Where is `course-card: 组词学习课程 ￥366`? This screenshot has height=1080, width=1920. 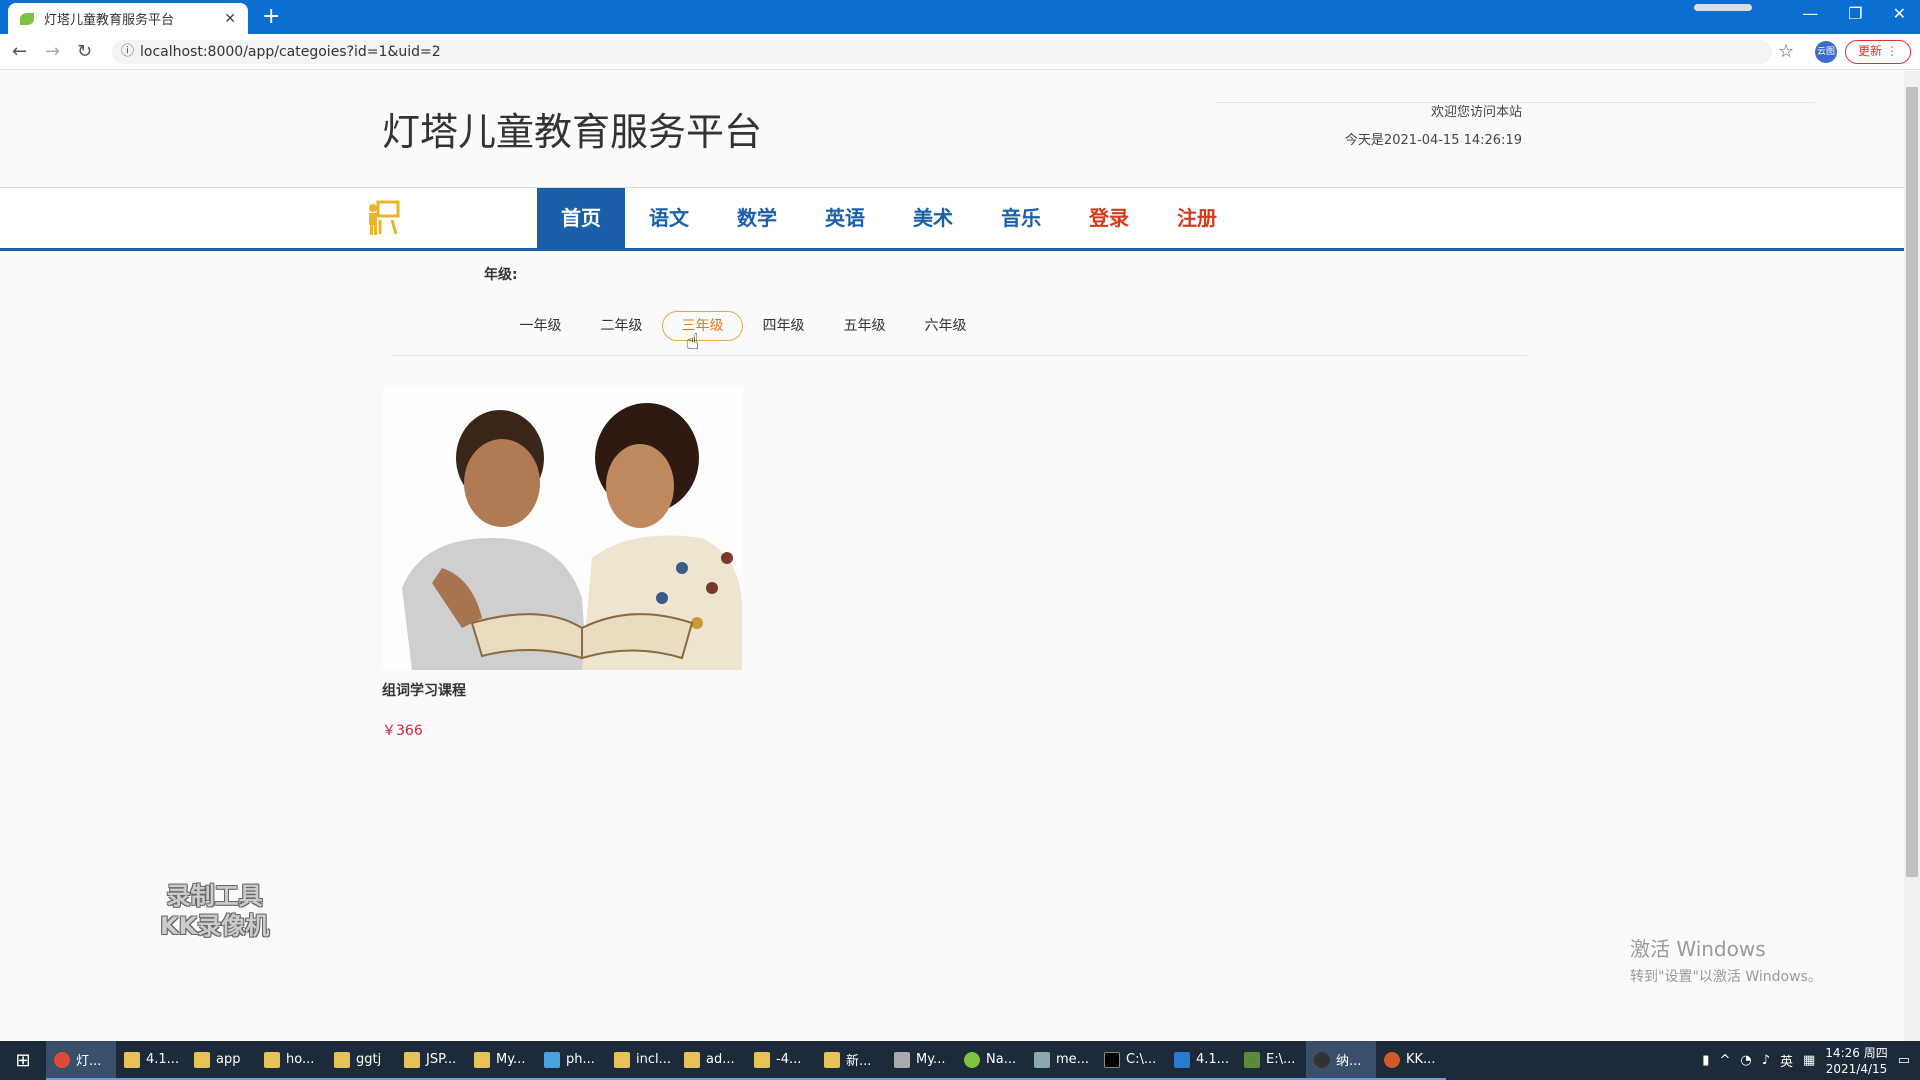
course-card: 组词学习课程 ￥366 is located at coordinates (562, 564).